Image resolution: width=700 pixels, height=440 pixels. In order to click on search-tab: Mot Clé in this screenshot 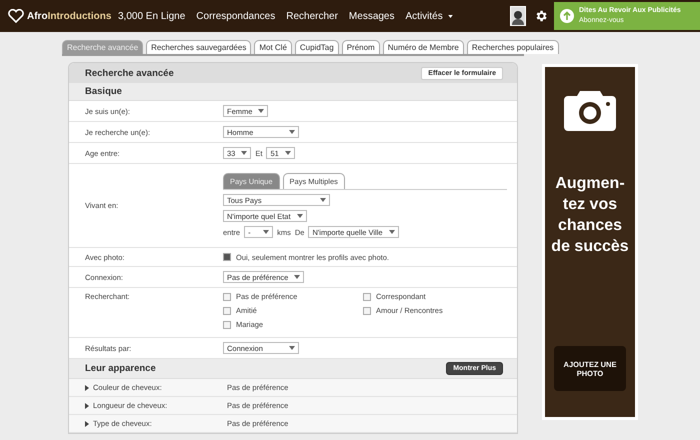, I will do `click(273, 47)`.